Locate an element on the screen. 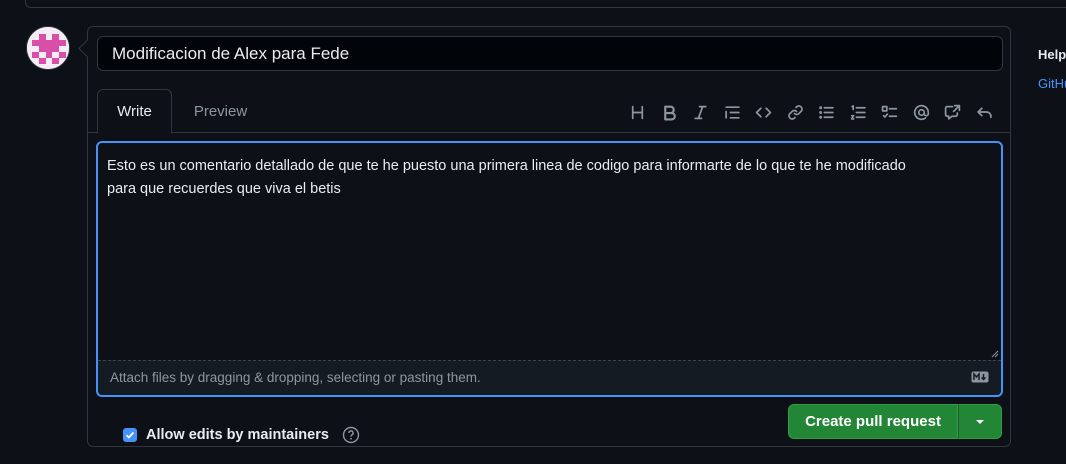 The image size is (1066, 464). ordered-list-icon is located at coordinates (859, 112).